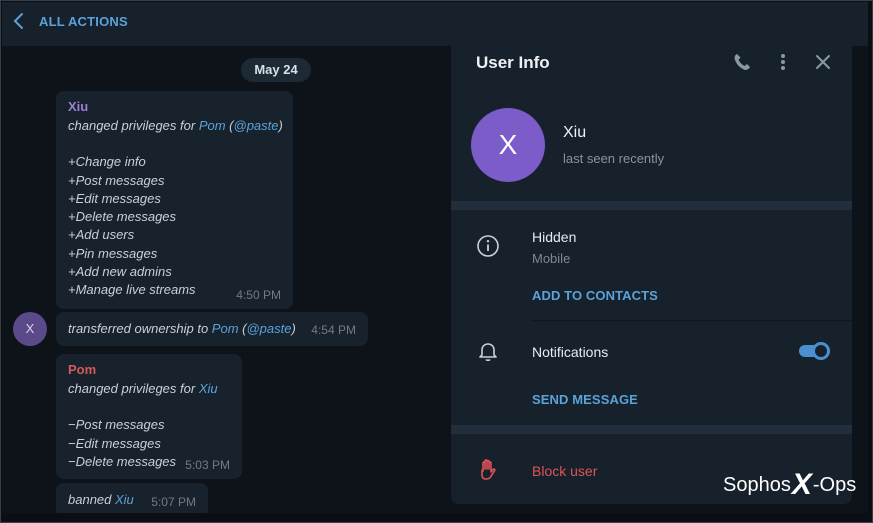 The width and height of the screenshot is (873, 523). I want to click on notifications-label: Notifications, so click(570, 352).